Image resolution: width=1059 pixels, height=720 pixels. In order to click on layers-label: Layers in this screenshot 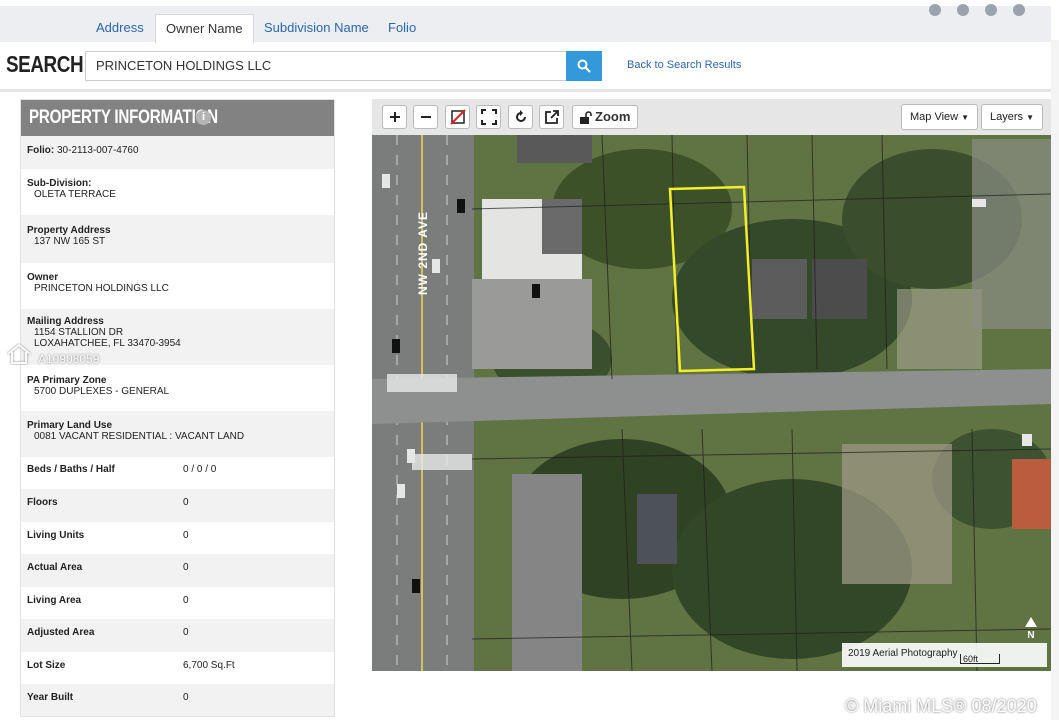, I will do `click(1007, 117)`.